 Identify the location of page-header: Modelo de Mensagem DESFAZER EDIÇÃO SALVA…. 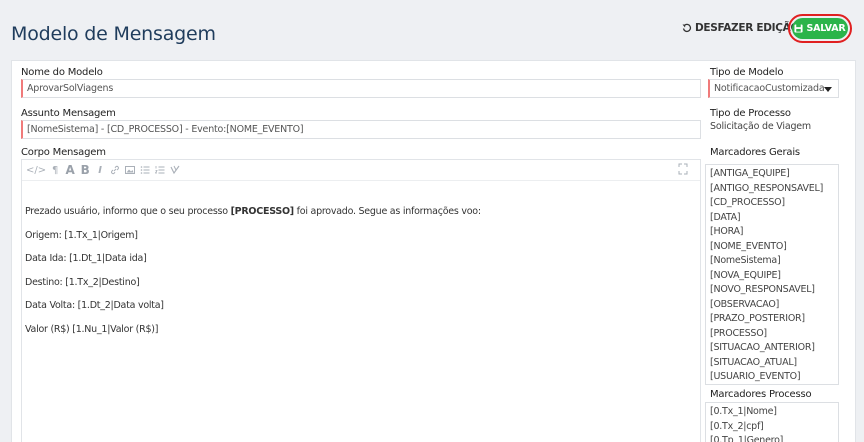
(432, 26).